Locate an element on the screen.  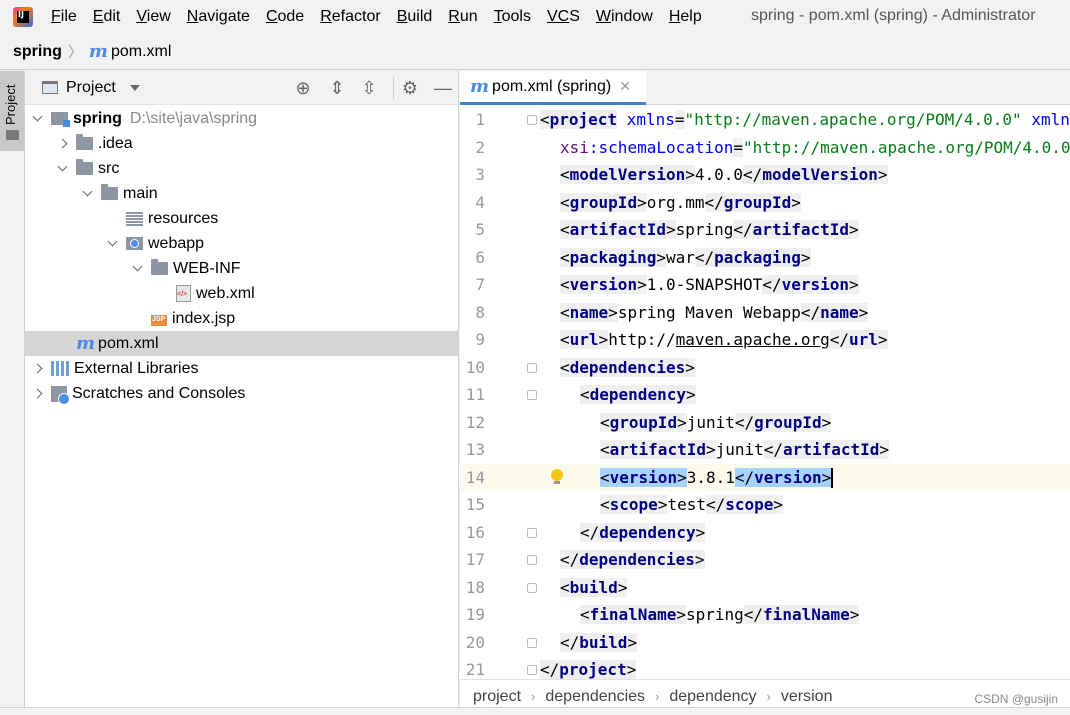
tab-pom-xml: m pom.xml (spring) ✕ is located at coordinates (553, 88).